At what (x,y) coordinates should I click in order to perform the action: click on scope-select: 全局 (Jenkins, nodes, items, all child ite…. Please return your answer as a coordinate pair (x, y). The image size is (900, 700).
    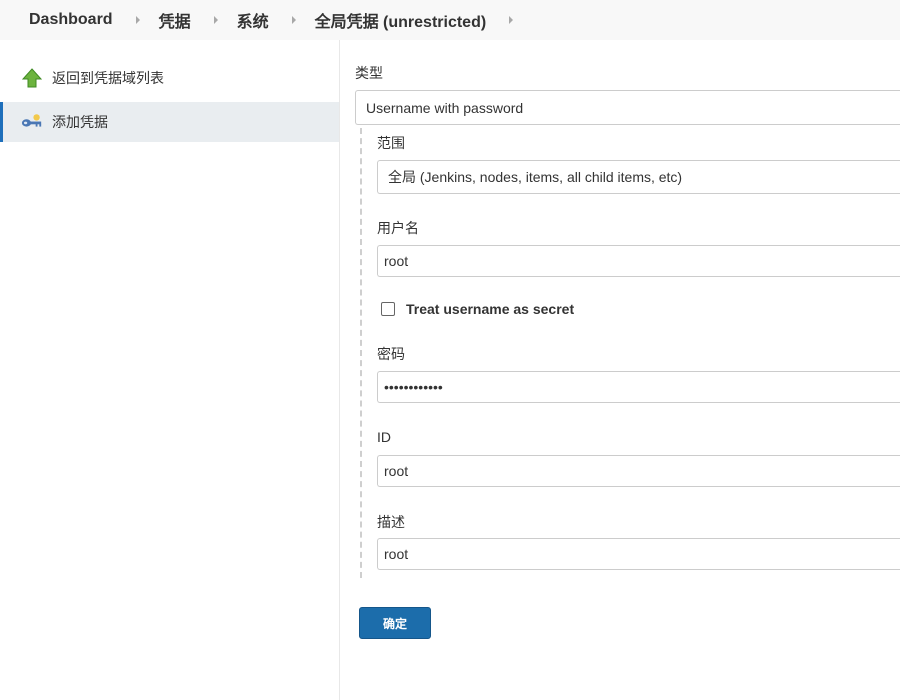
    Looking at the image, I should click on (638, 177).